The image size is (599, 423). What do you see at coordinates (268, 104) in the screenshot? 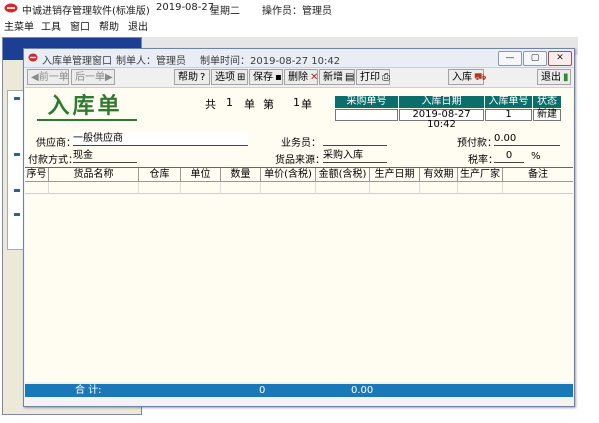
I see `count-index-label: 第` at bounding box center [268, 104].